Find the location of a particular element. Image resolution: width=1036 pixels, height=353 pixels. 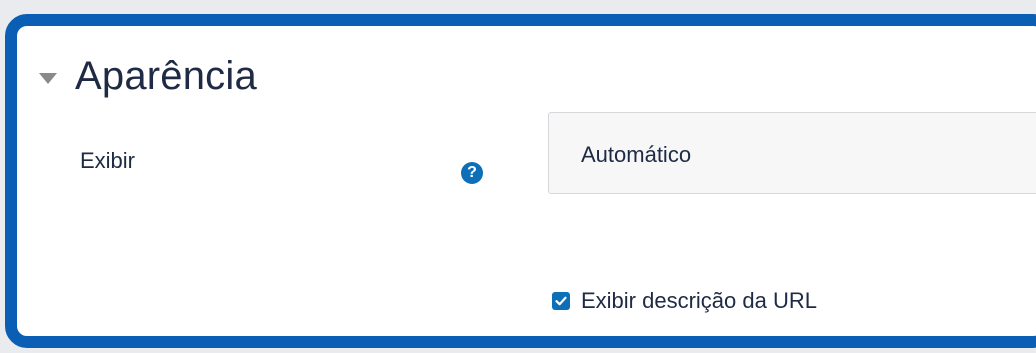

show-description-checkbox is located at coordinates (561, 301).